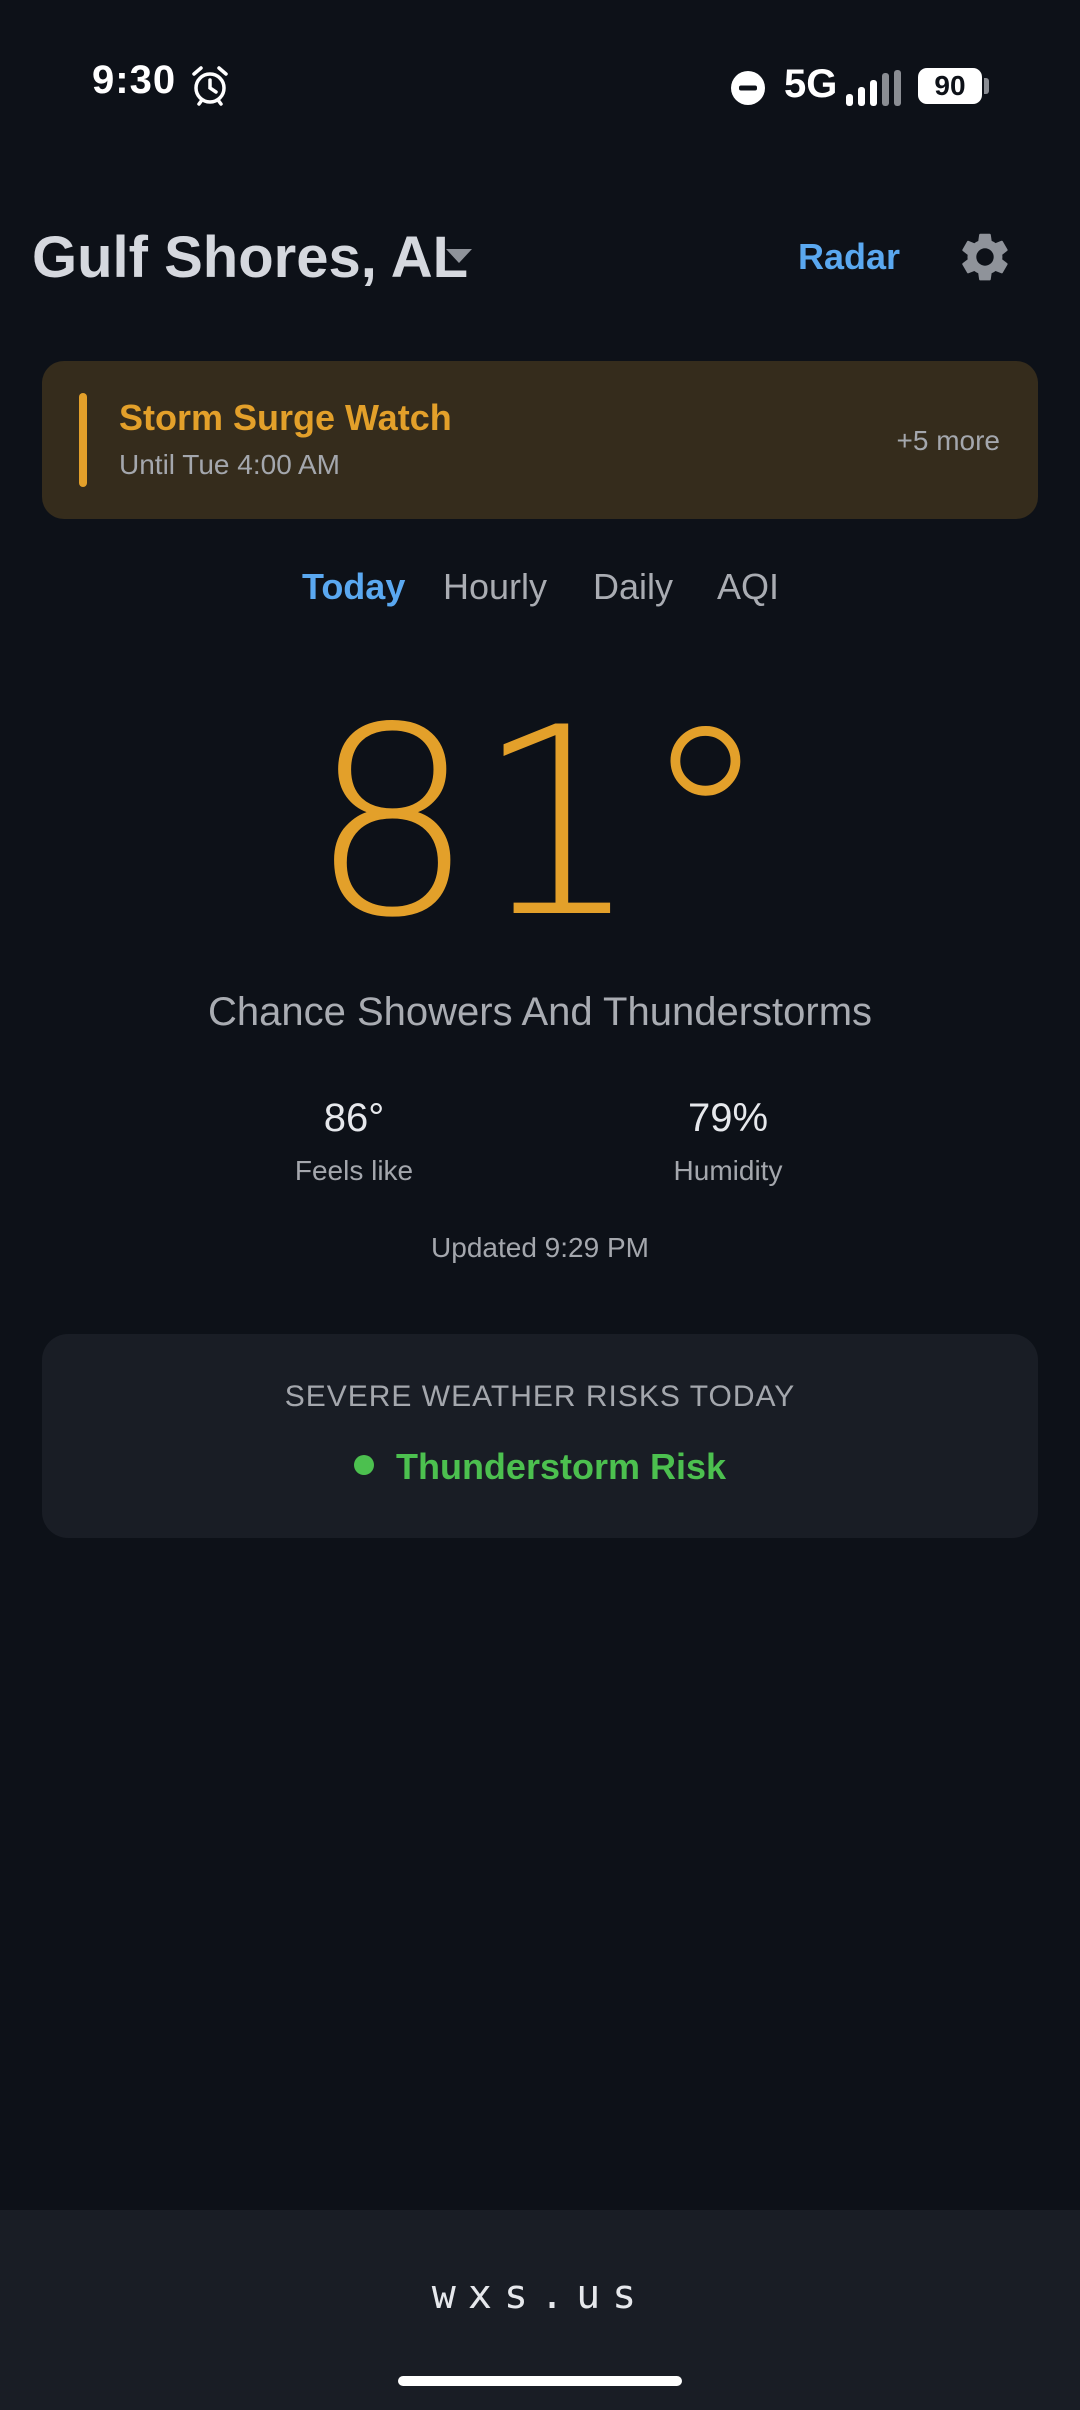  Describe the element at coordinates (540, 2295) in the screenshot. I see `footer-brand: wxs.us` at that location.